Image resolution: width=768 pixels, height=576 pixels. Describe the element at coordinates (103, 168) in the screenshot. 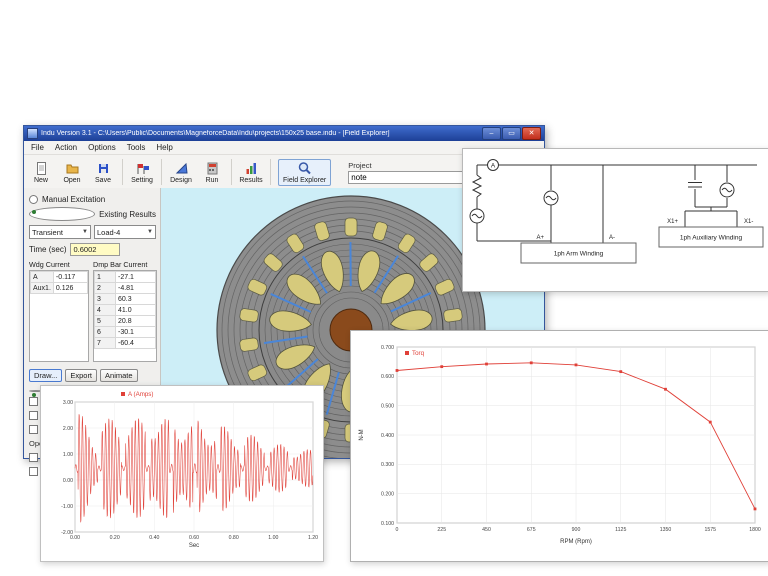

I see `save-floppy-icon` at that location.